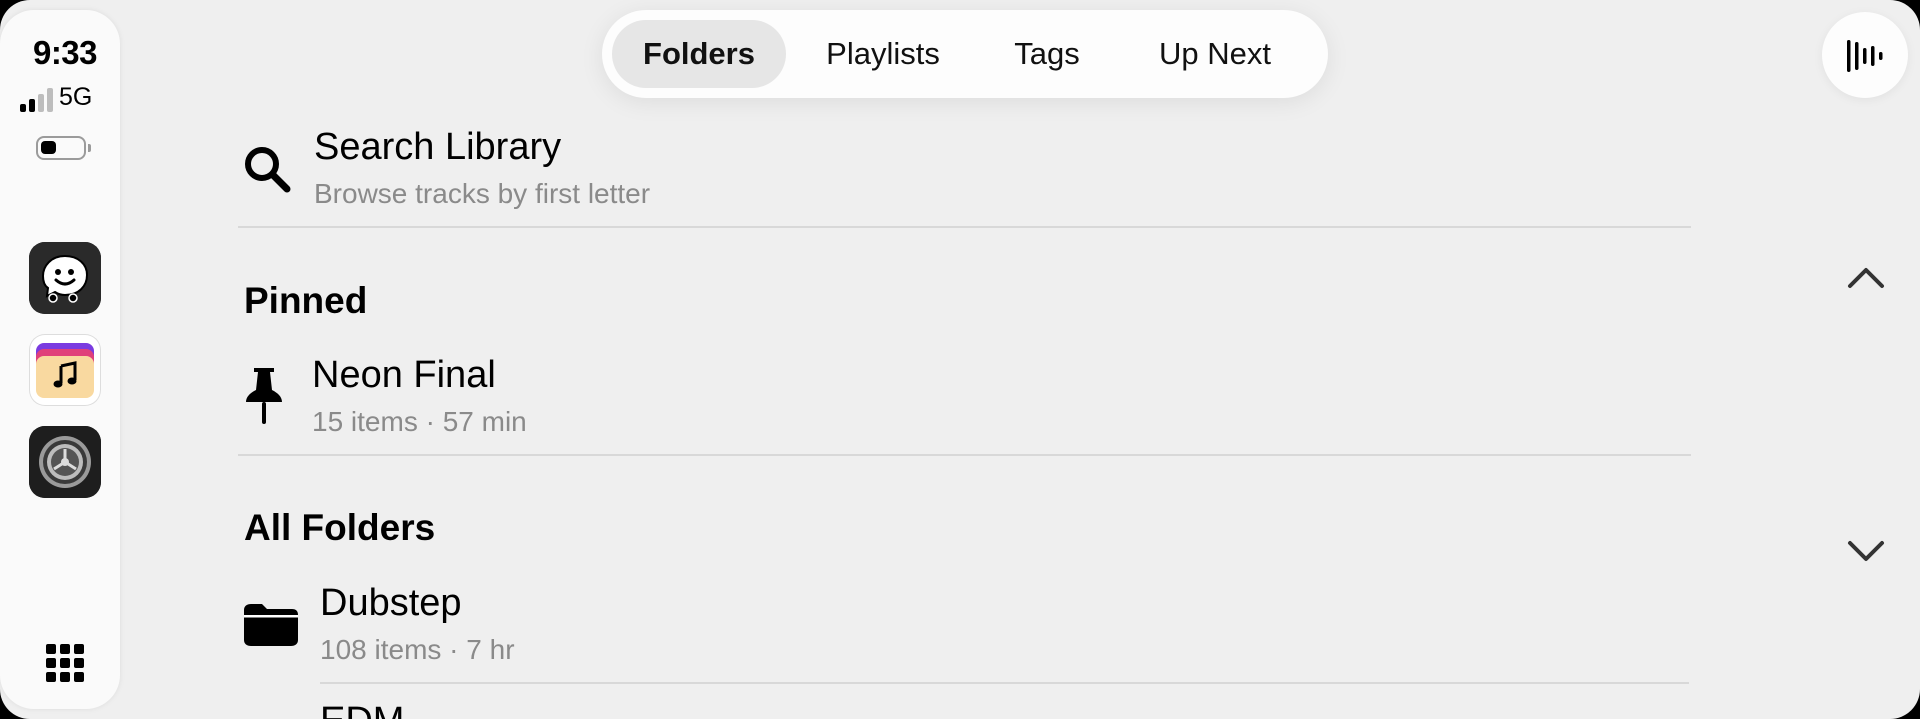 The height and width of the screenshot is (719, 1920). I want to click on tab-tags: Tags, so click(1047, 54).